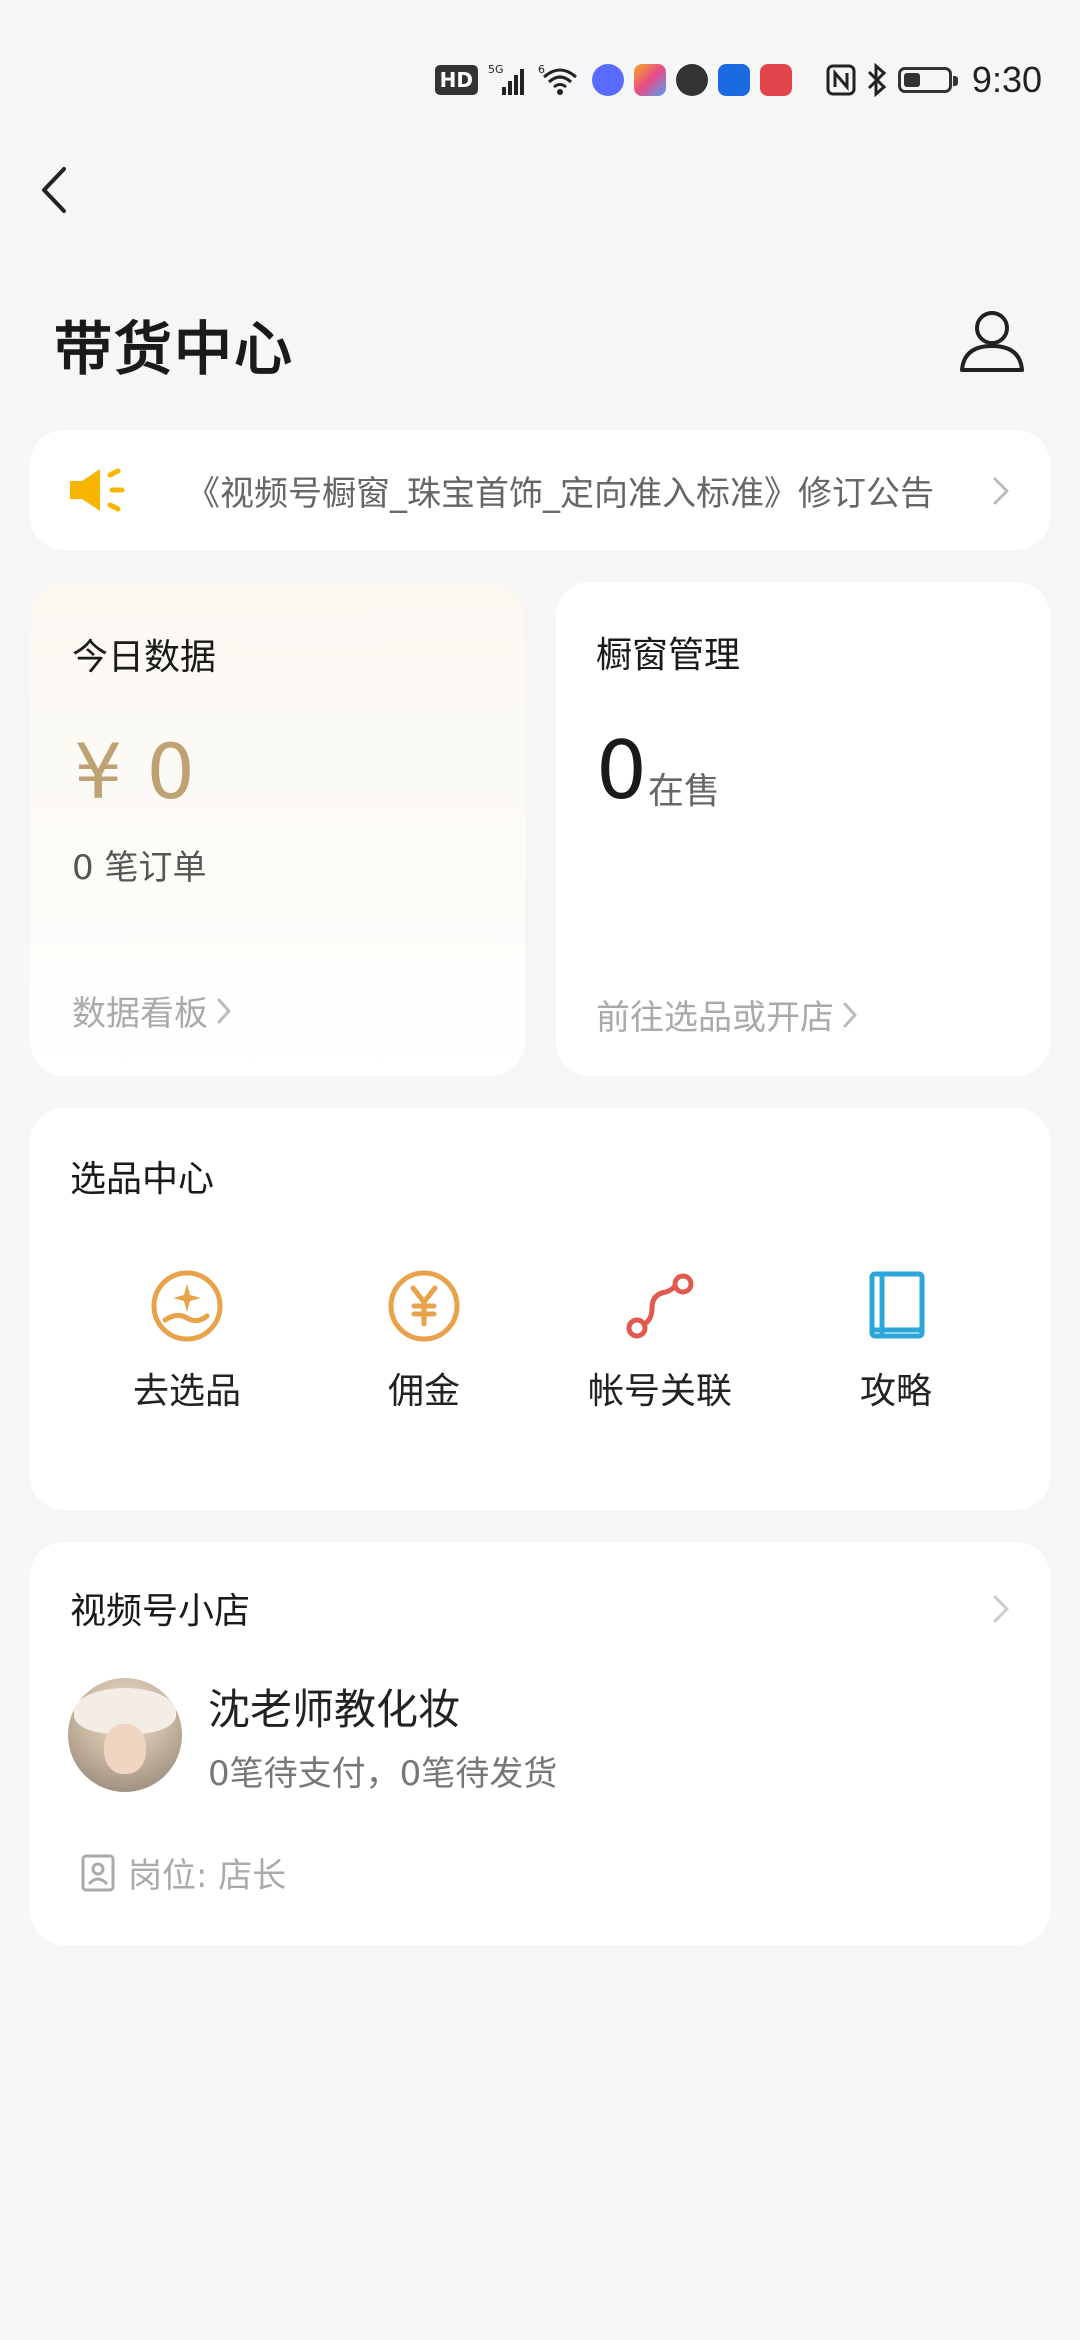  I want to click on reader-app-icon, so click(775, 80).